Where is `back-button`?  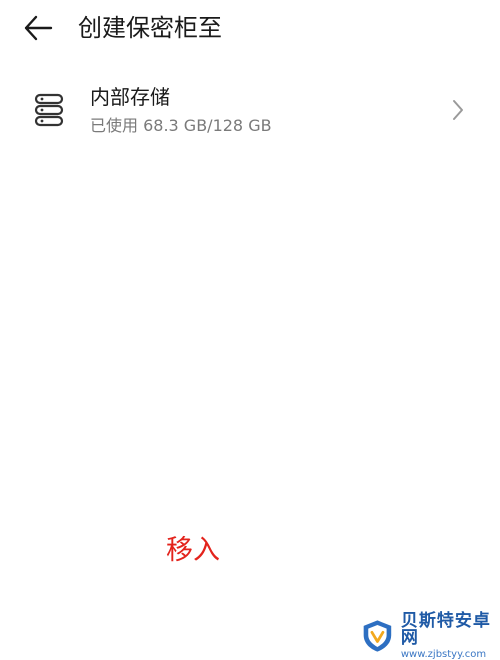 back-button is located at coordinates (38, 28).